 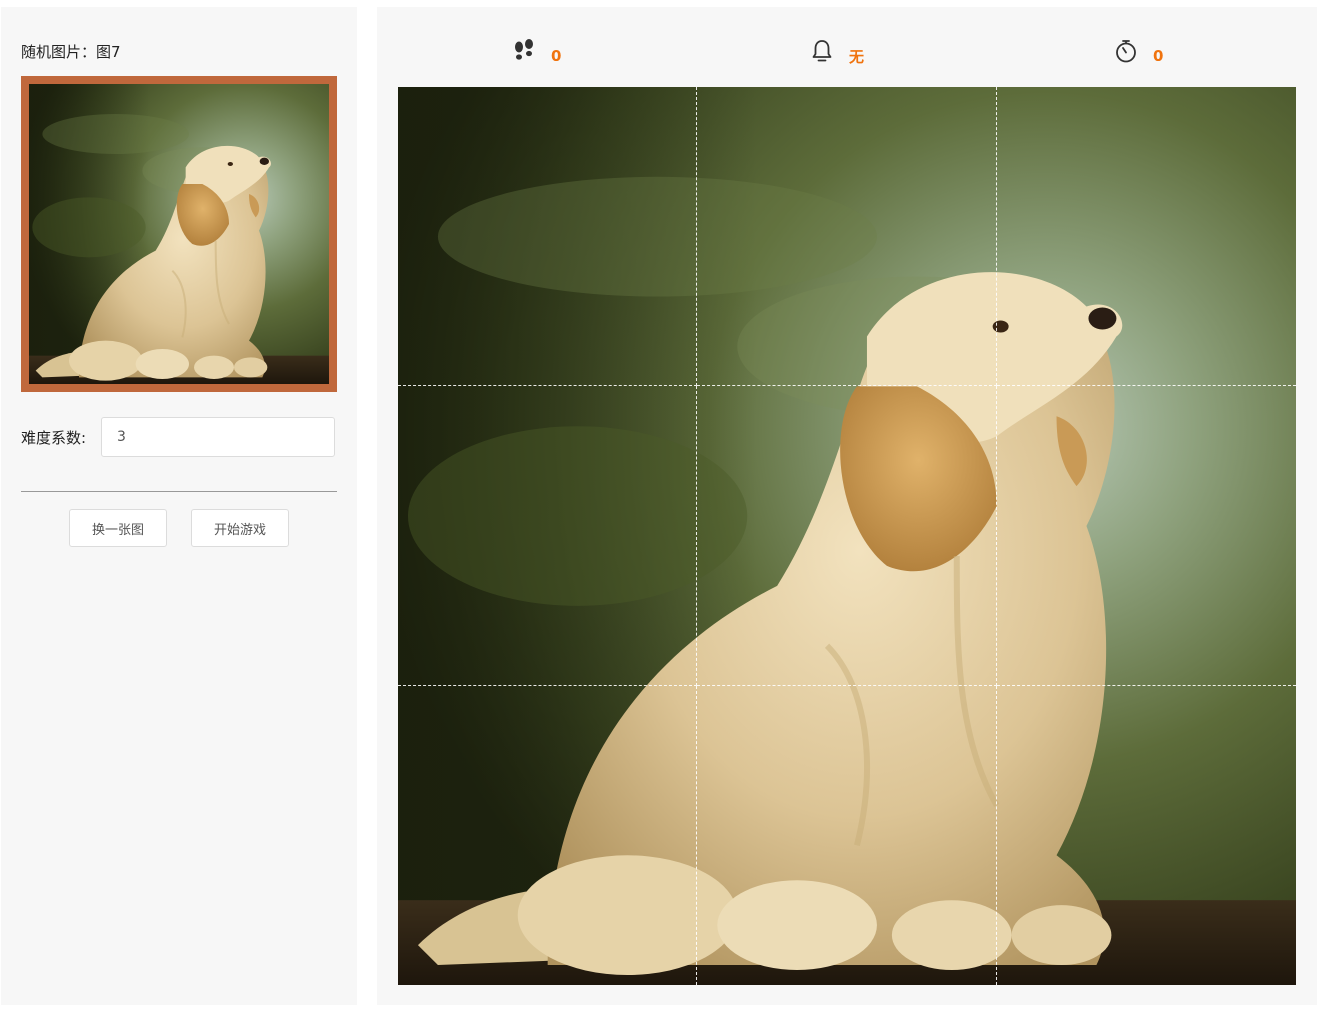 I want to click on difficulty-input, so click(x=218, y=437).